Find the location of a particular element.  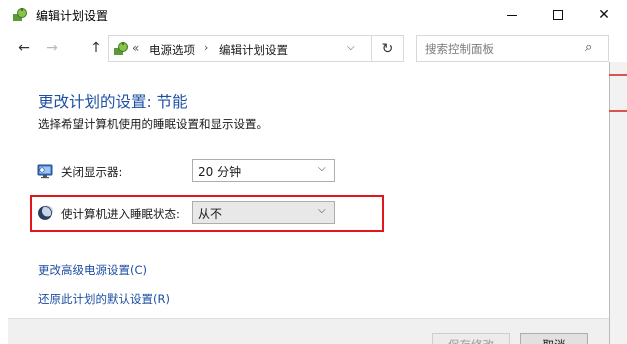

close-button: ✕ is located at coordinates (604, 15).